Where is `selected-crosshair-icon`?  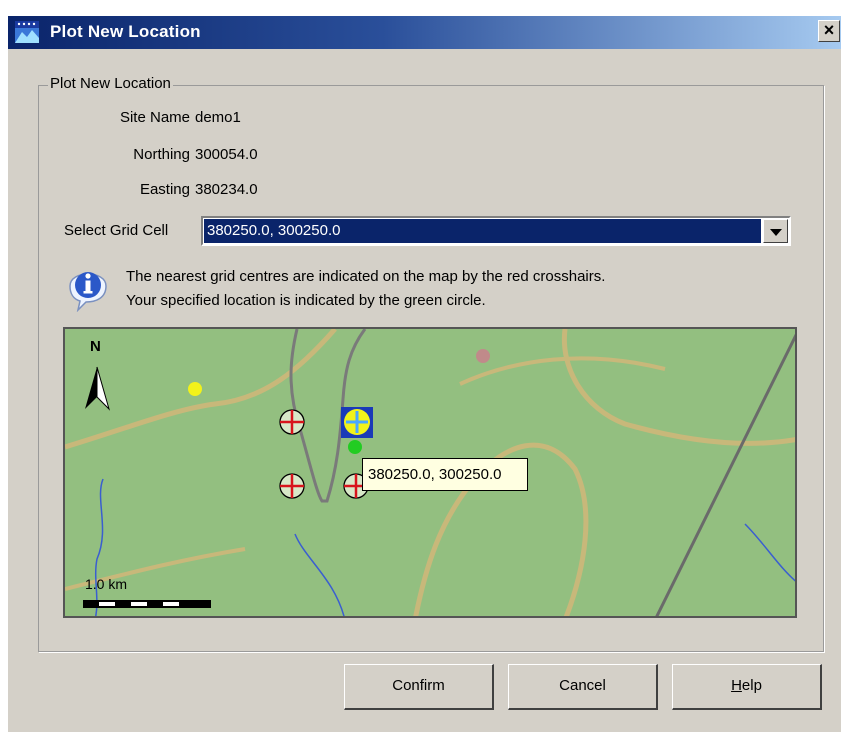 selected-crosshair-icon is located at coordinates (357, 422).